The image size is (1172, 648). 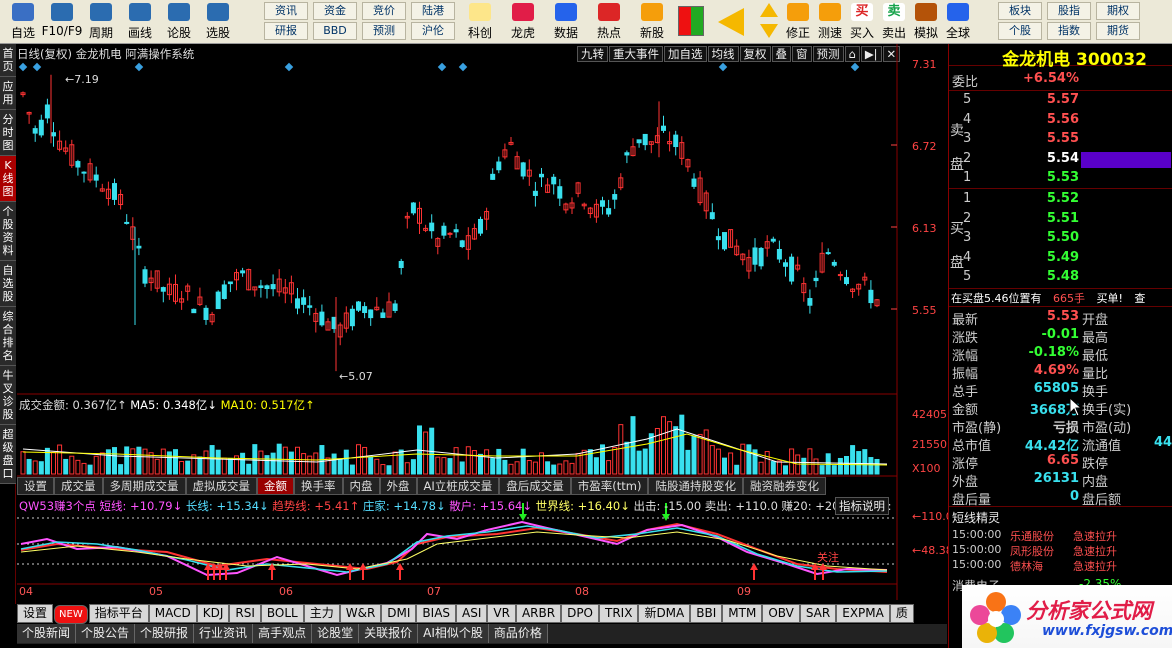 I want to click on toolbar-buy-button: 买买入, so click(x=862, y=22).